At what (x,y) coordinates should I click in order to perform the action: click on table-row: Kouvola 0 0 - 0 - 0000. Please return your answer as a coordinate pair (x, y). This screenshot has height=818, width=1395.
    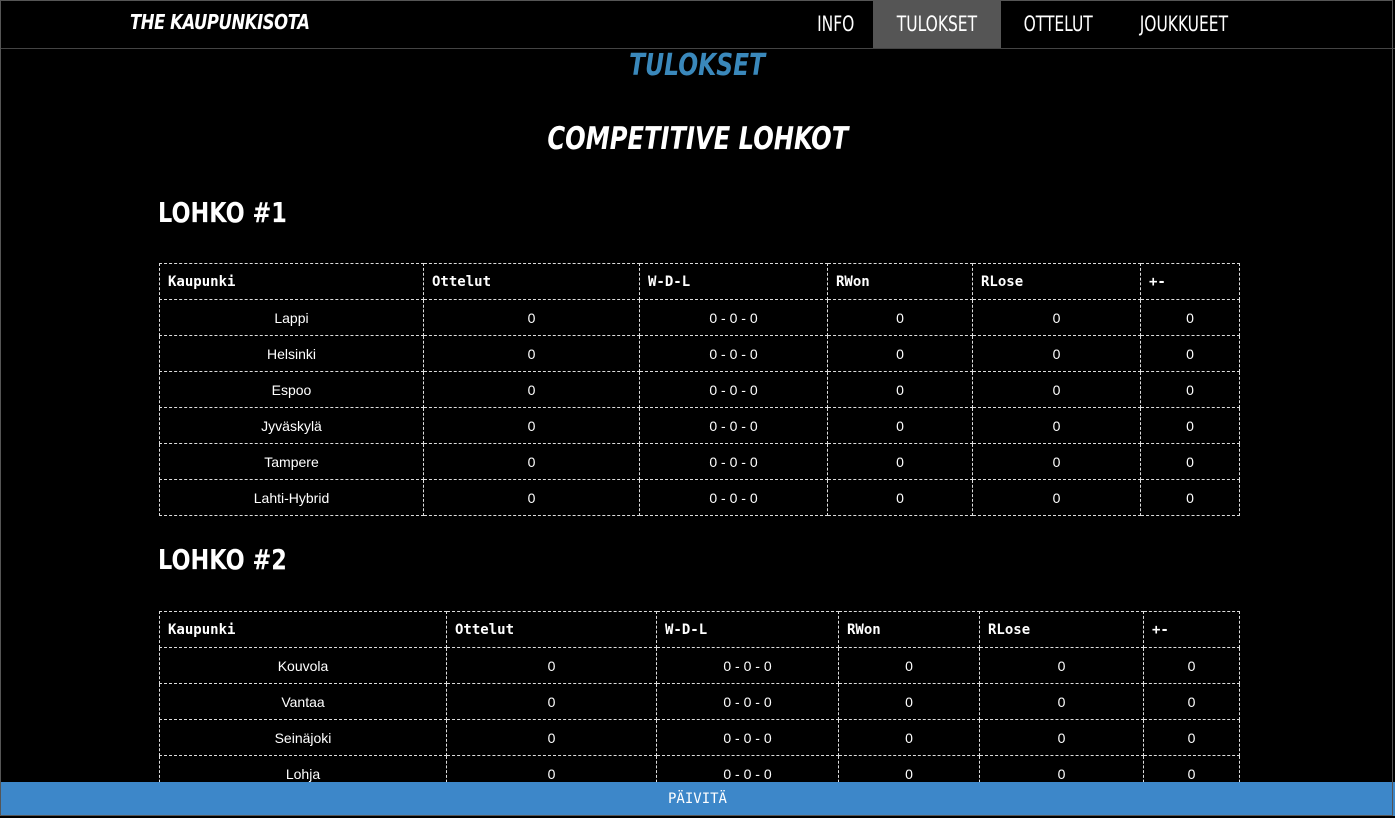
    Looking at the image, I should click on (699, 665).